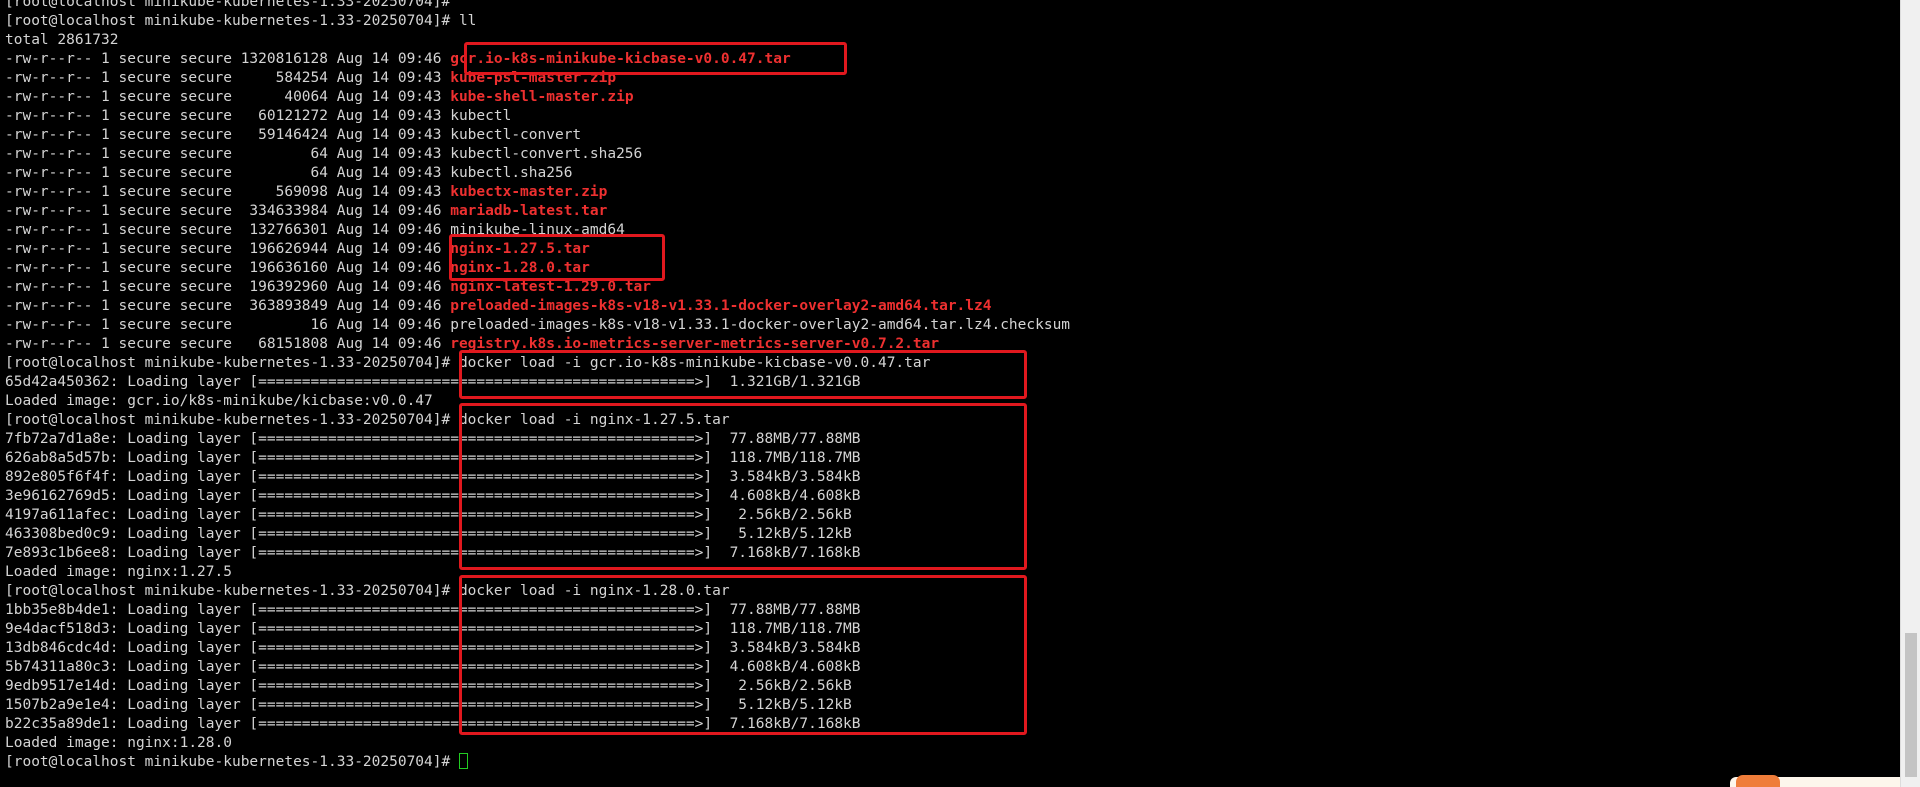 The height and width of the screenshot is (787, 1920). What do you see at coordinates (1910, 393) in the screenshot?
I see `vertical-scrollbar` at bounding box center [1910, 393].